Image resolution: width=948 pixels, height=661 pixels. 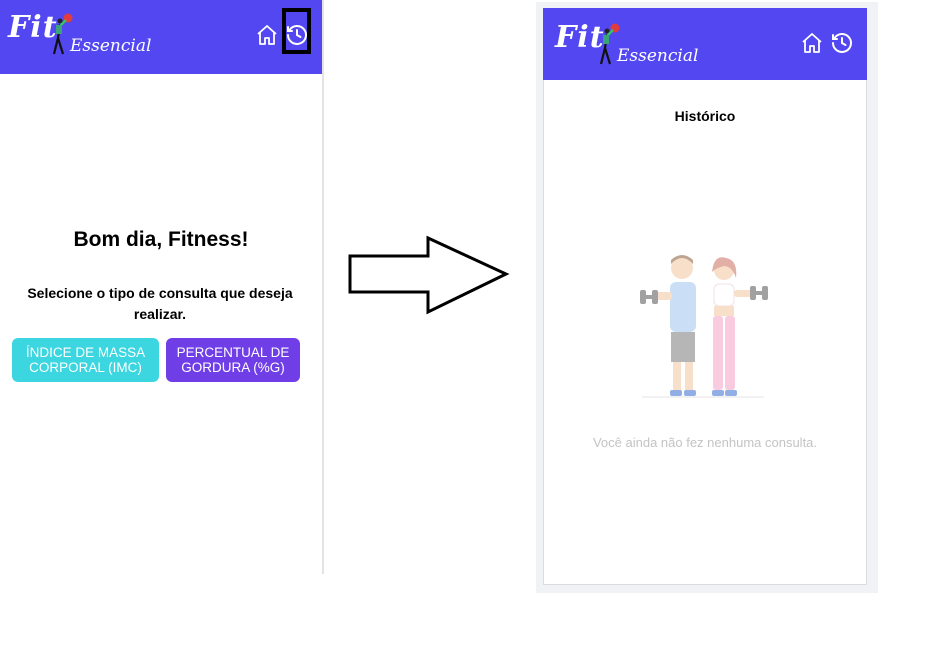 I want to click on app-header: Fit Essencial, so click(x=161, y=37).